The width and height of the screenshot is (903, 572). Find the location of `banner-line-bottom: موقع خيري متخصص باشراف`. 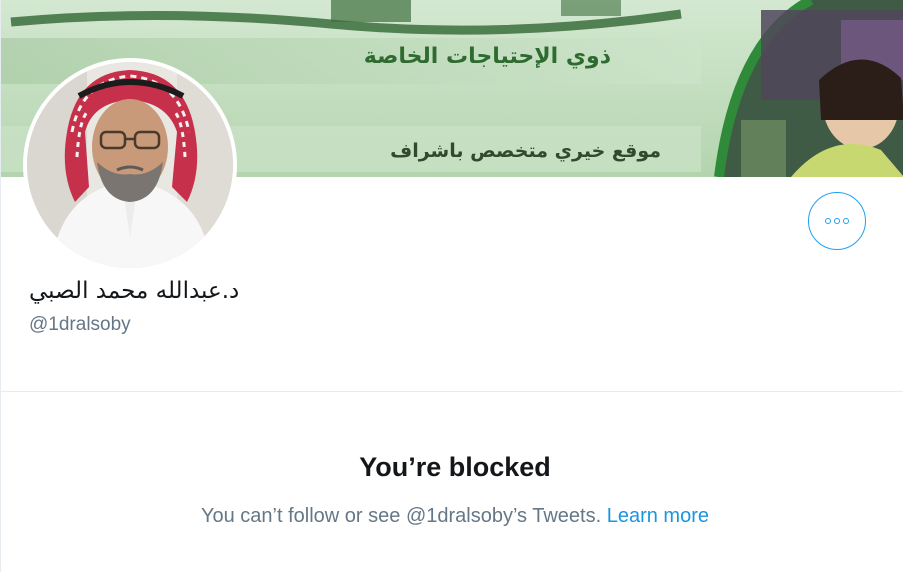

banner-line-bottom: موقع خيري متخصص باشراف is located at coordinates (525, 151).